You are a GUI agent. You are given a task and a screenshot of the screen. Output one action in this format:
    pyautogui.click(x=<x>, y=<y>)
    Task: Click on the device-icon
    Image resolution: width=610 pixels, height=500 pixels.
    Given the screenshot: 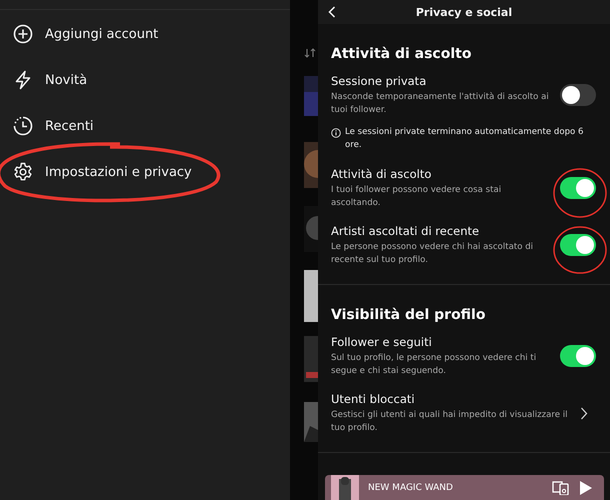 What is the action you would take?
    pyautogui.click(x=561, y=487)
    